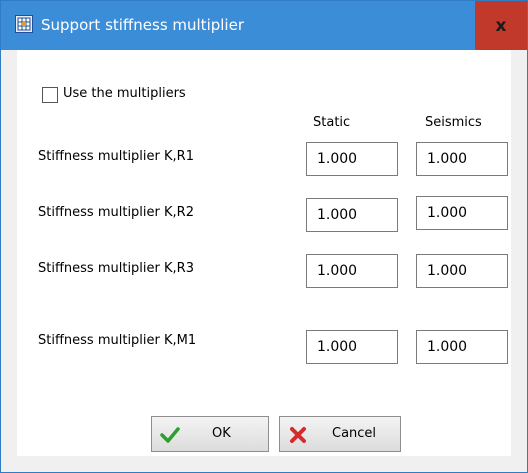 This screenshot has height=473, width=528. Describe the element at coordinates (170, 435) in the screenshot. I see `green-check-icon` at that location.